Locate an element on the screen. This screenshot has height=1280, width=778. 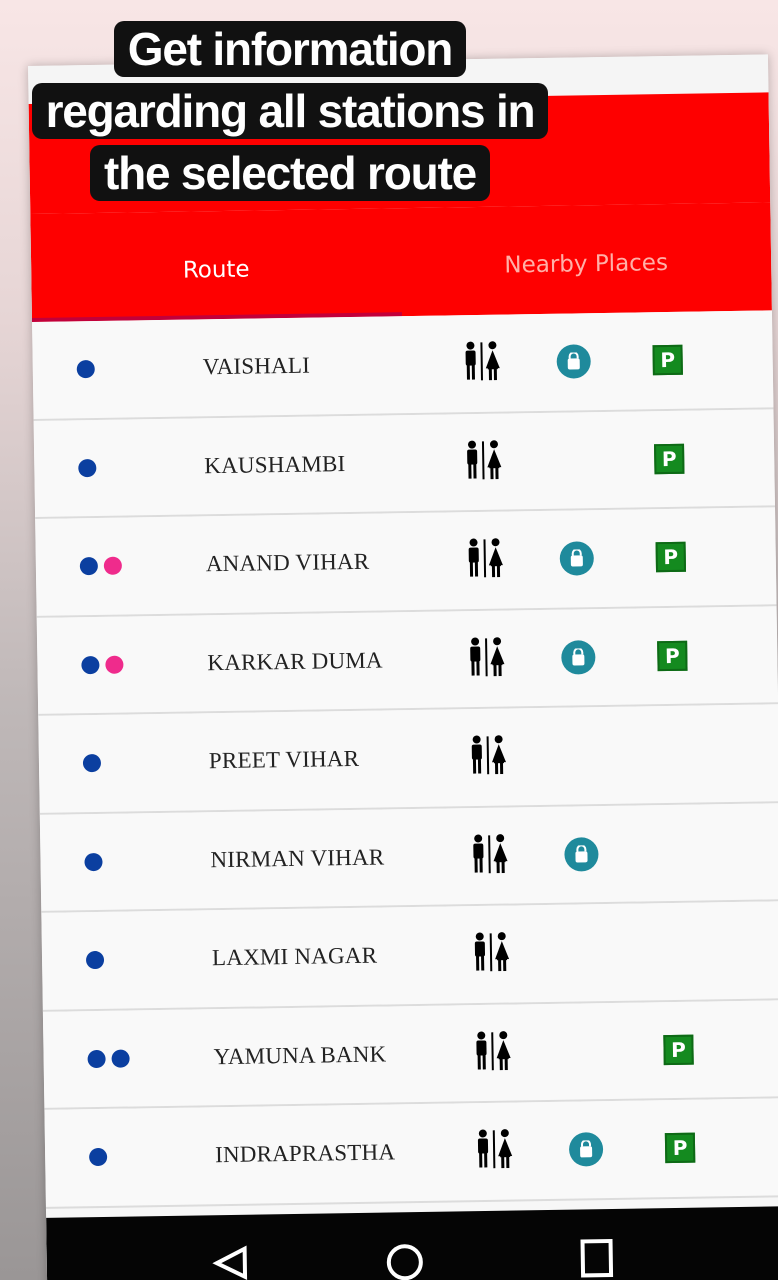
station-row: INDRAPRASTHA P is located at coordinates (411, 1153).